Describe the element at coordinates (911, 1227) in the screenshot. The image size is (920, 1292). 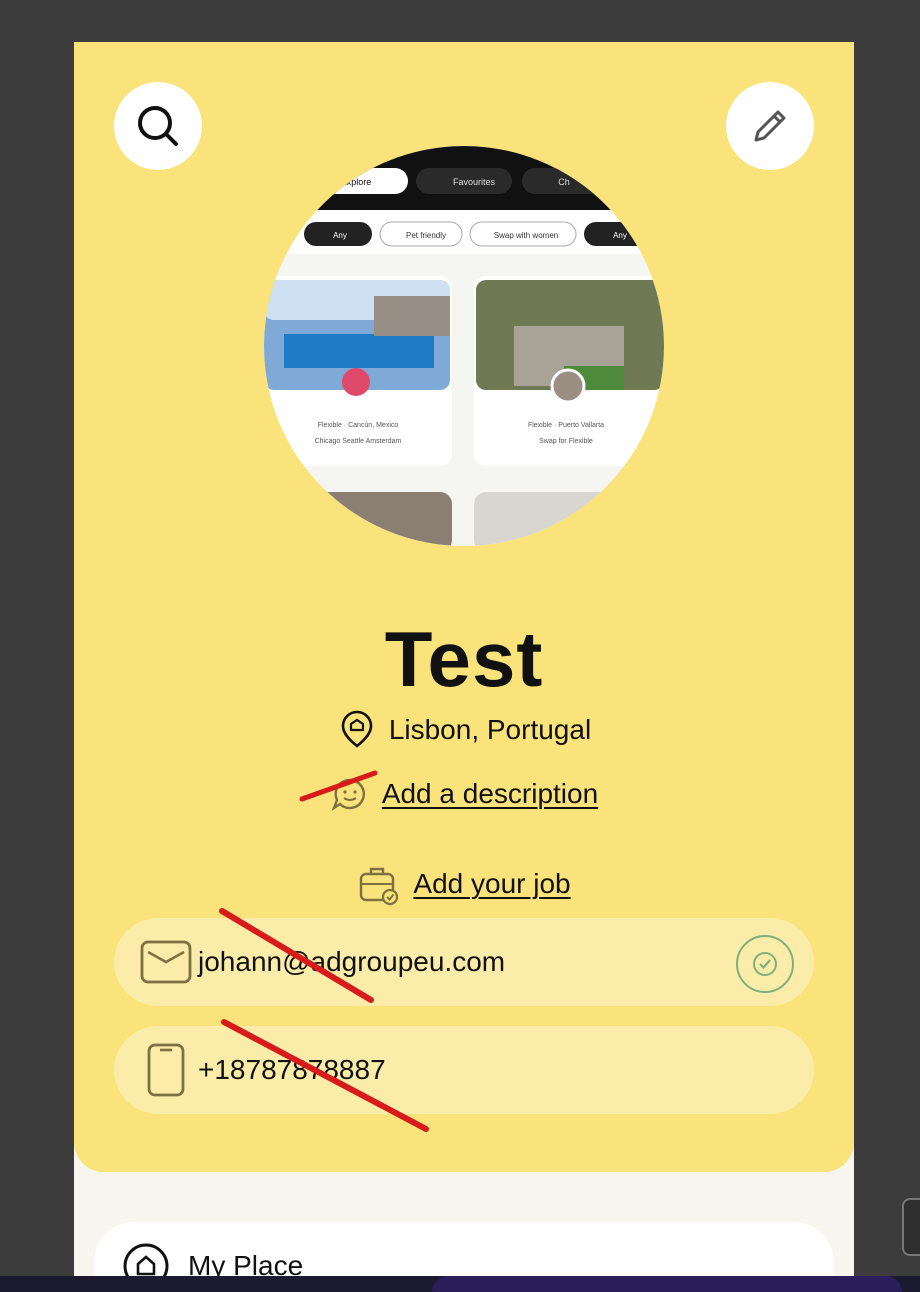
I see `side-edge-tab` at that location.